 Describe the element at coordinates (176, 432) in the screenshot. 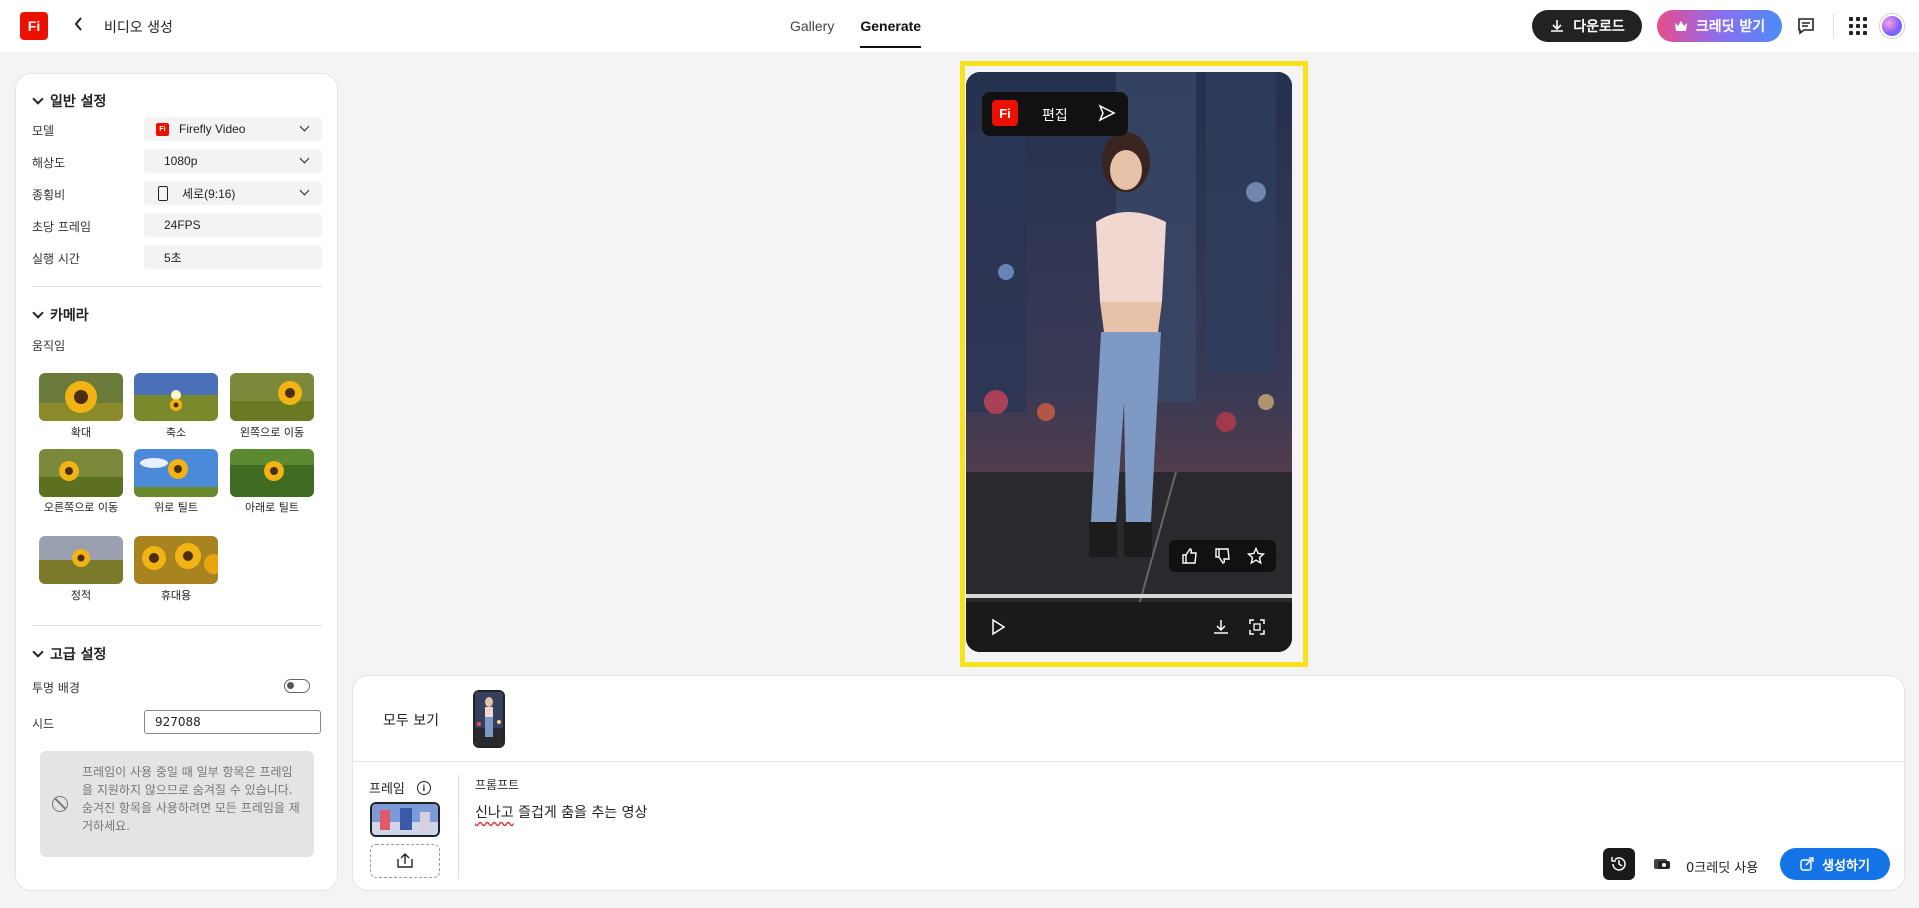

I see `motion-label-zoom-out: 축소` at that location.